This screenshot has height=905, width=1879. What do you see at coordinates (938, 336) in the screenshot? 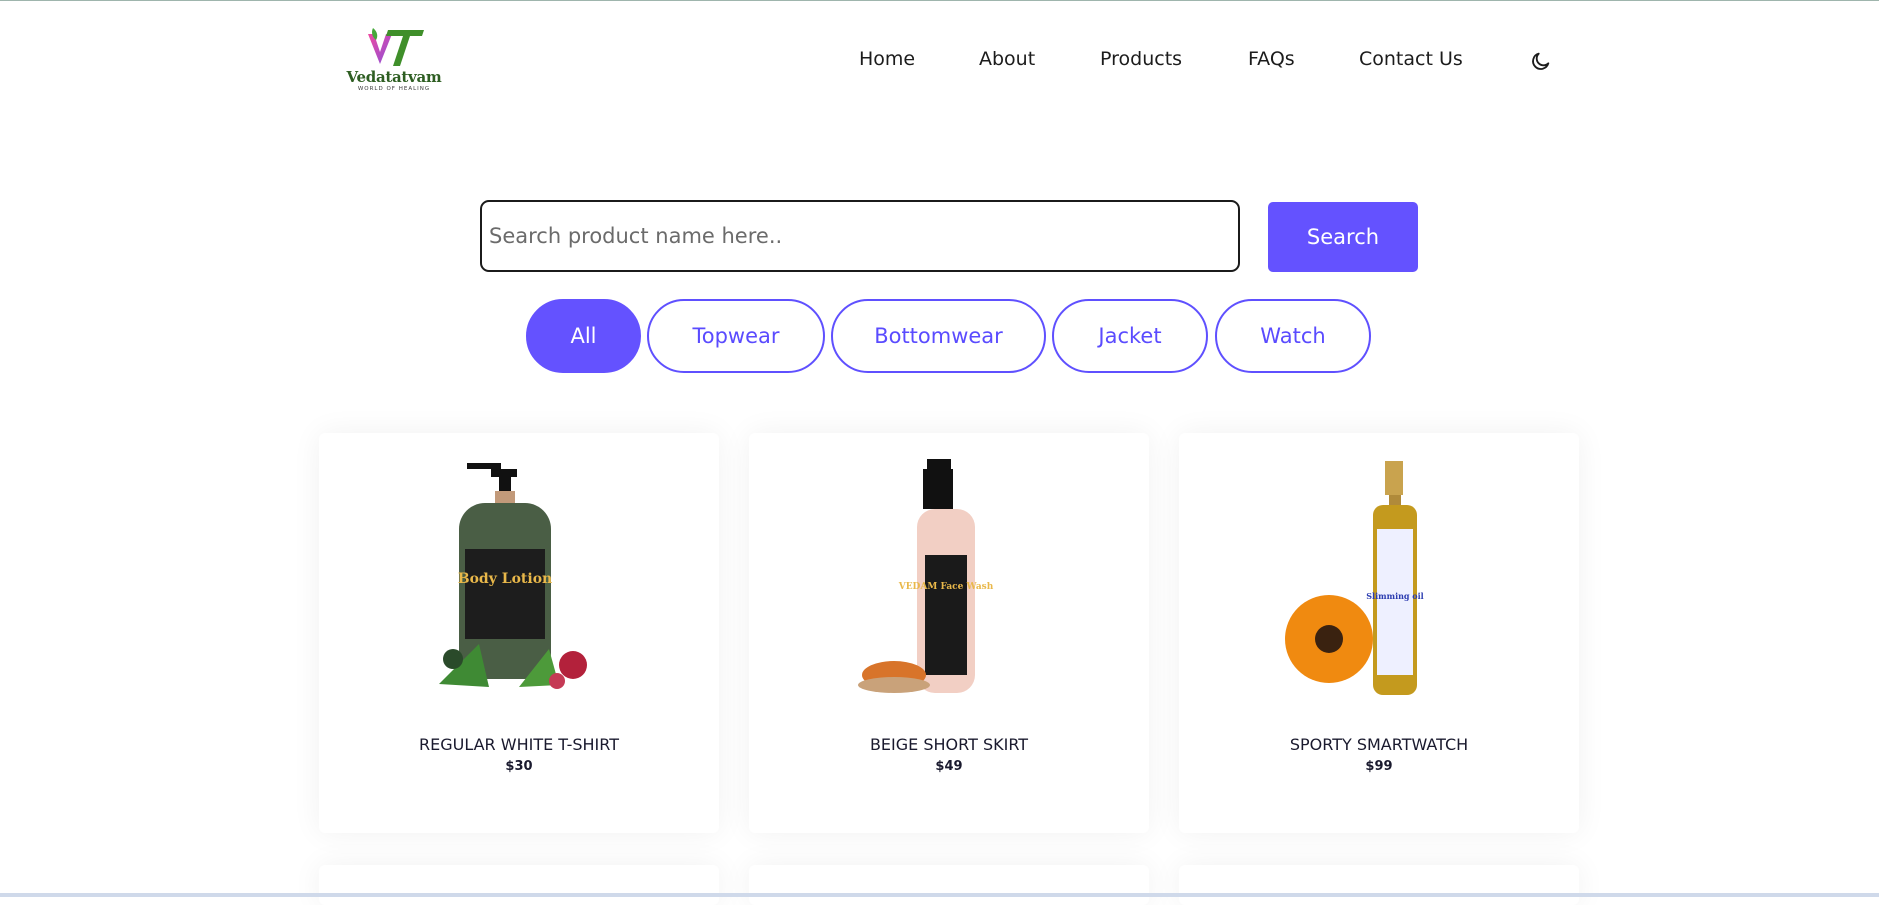
I see `filter-bottomwear: Bottomwear` at bounding box center [938, 336].